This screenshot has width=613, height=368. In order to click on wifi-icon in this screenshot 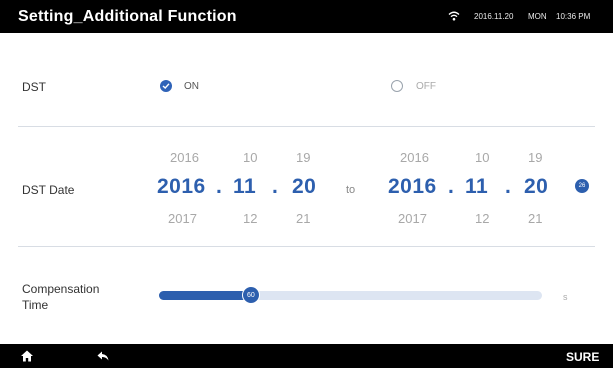, I will do `click(454, 16)`.